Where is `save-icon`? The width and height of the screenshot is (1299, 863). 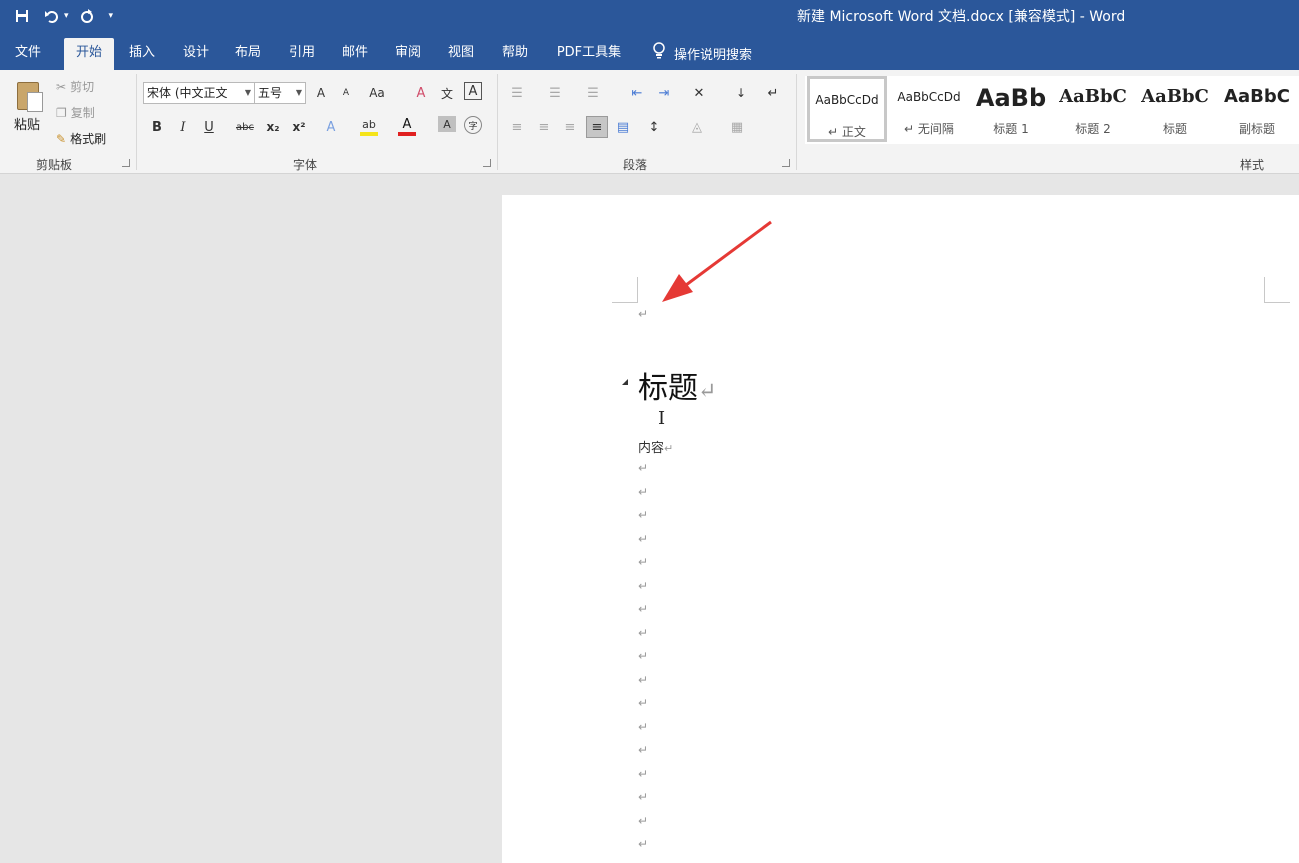 save-icon is located at coordinates (22, 16).